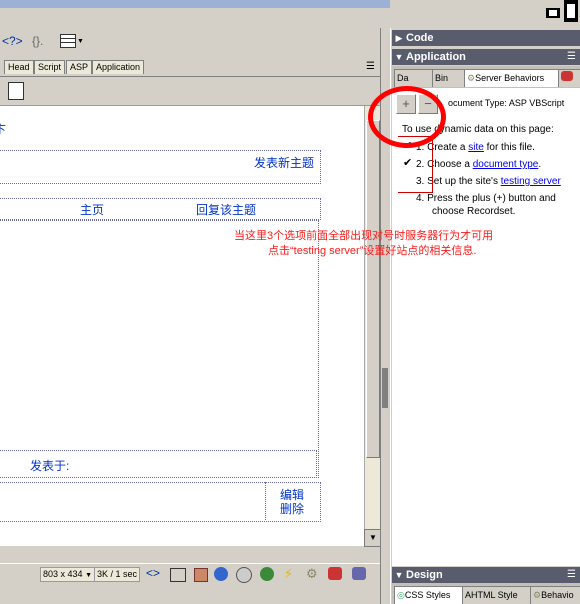  Describe the element at coordinates (50, 466) in the screenshot. I see `posted-on-label: 发表于:` at that location.